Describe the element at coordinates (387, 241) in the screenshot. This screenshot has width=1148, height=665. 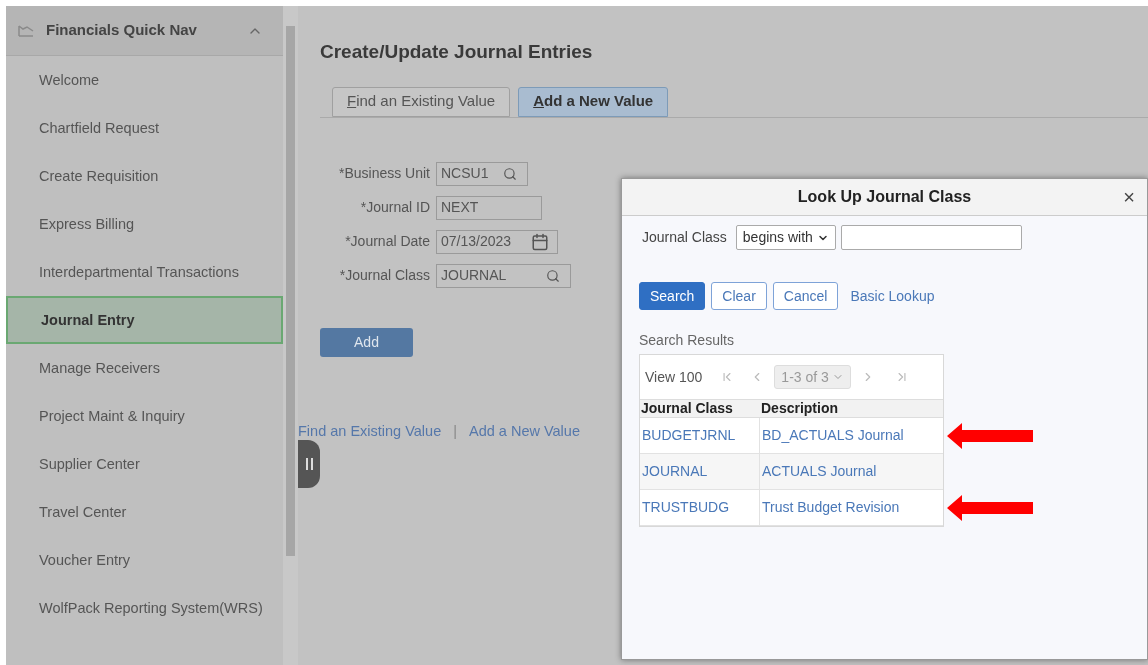
I see `field-label: *Journal Date` at that location.